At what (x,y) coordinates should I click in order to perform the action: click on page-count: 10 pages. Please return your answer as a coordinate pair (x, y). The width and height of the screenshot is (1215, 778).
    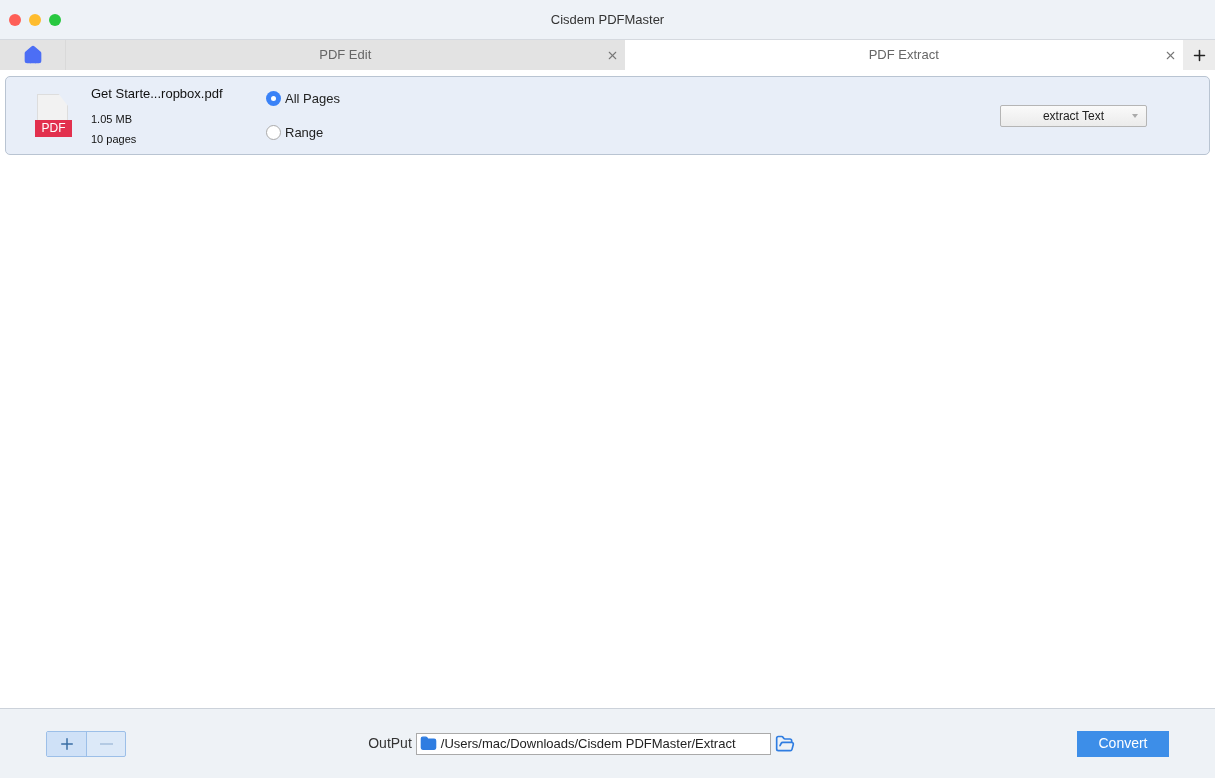
    Looking at the image, I should click on (114, 139).